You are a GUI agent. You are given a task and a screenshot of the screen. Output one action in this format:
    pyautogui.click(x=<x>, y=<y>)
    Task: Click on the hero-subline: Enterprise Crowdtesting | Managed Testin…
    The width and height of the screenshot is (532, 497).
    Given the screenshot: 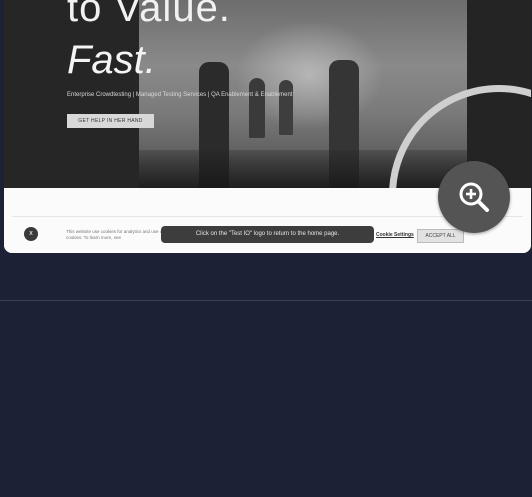 What is the action you would take?
    pyautogui.click(x=180, y=95)
    